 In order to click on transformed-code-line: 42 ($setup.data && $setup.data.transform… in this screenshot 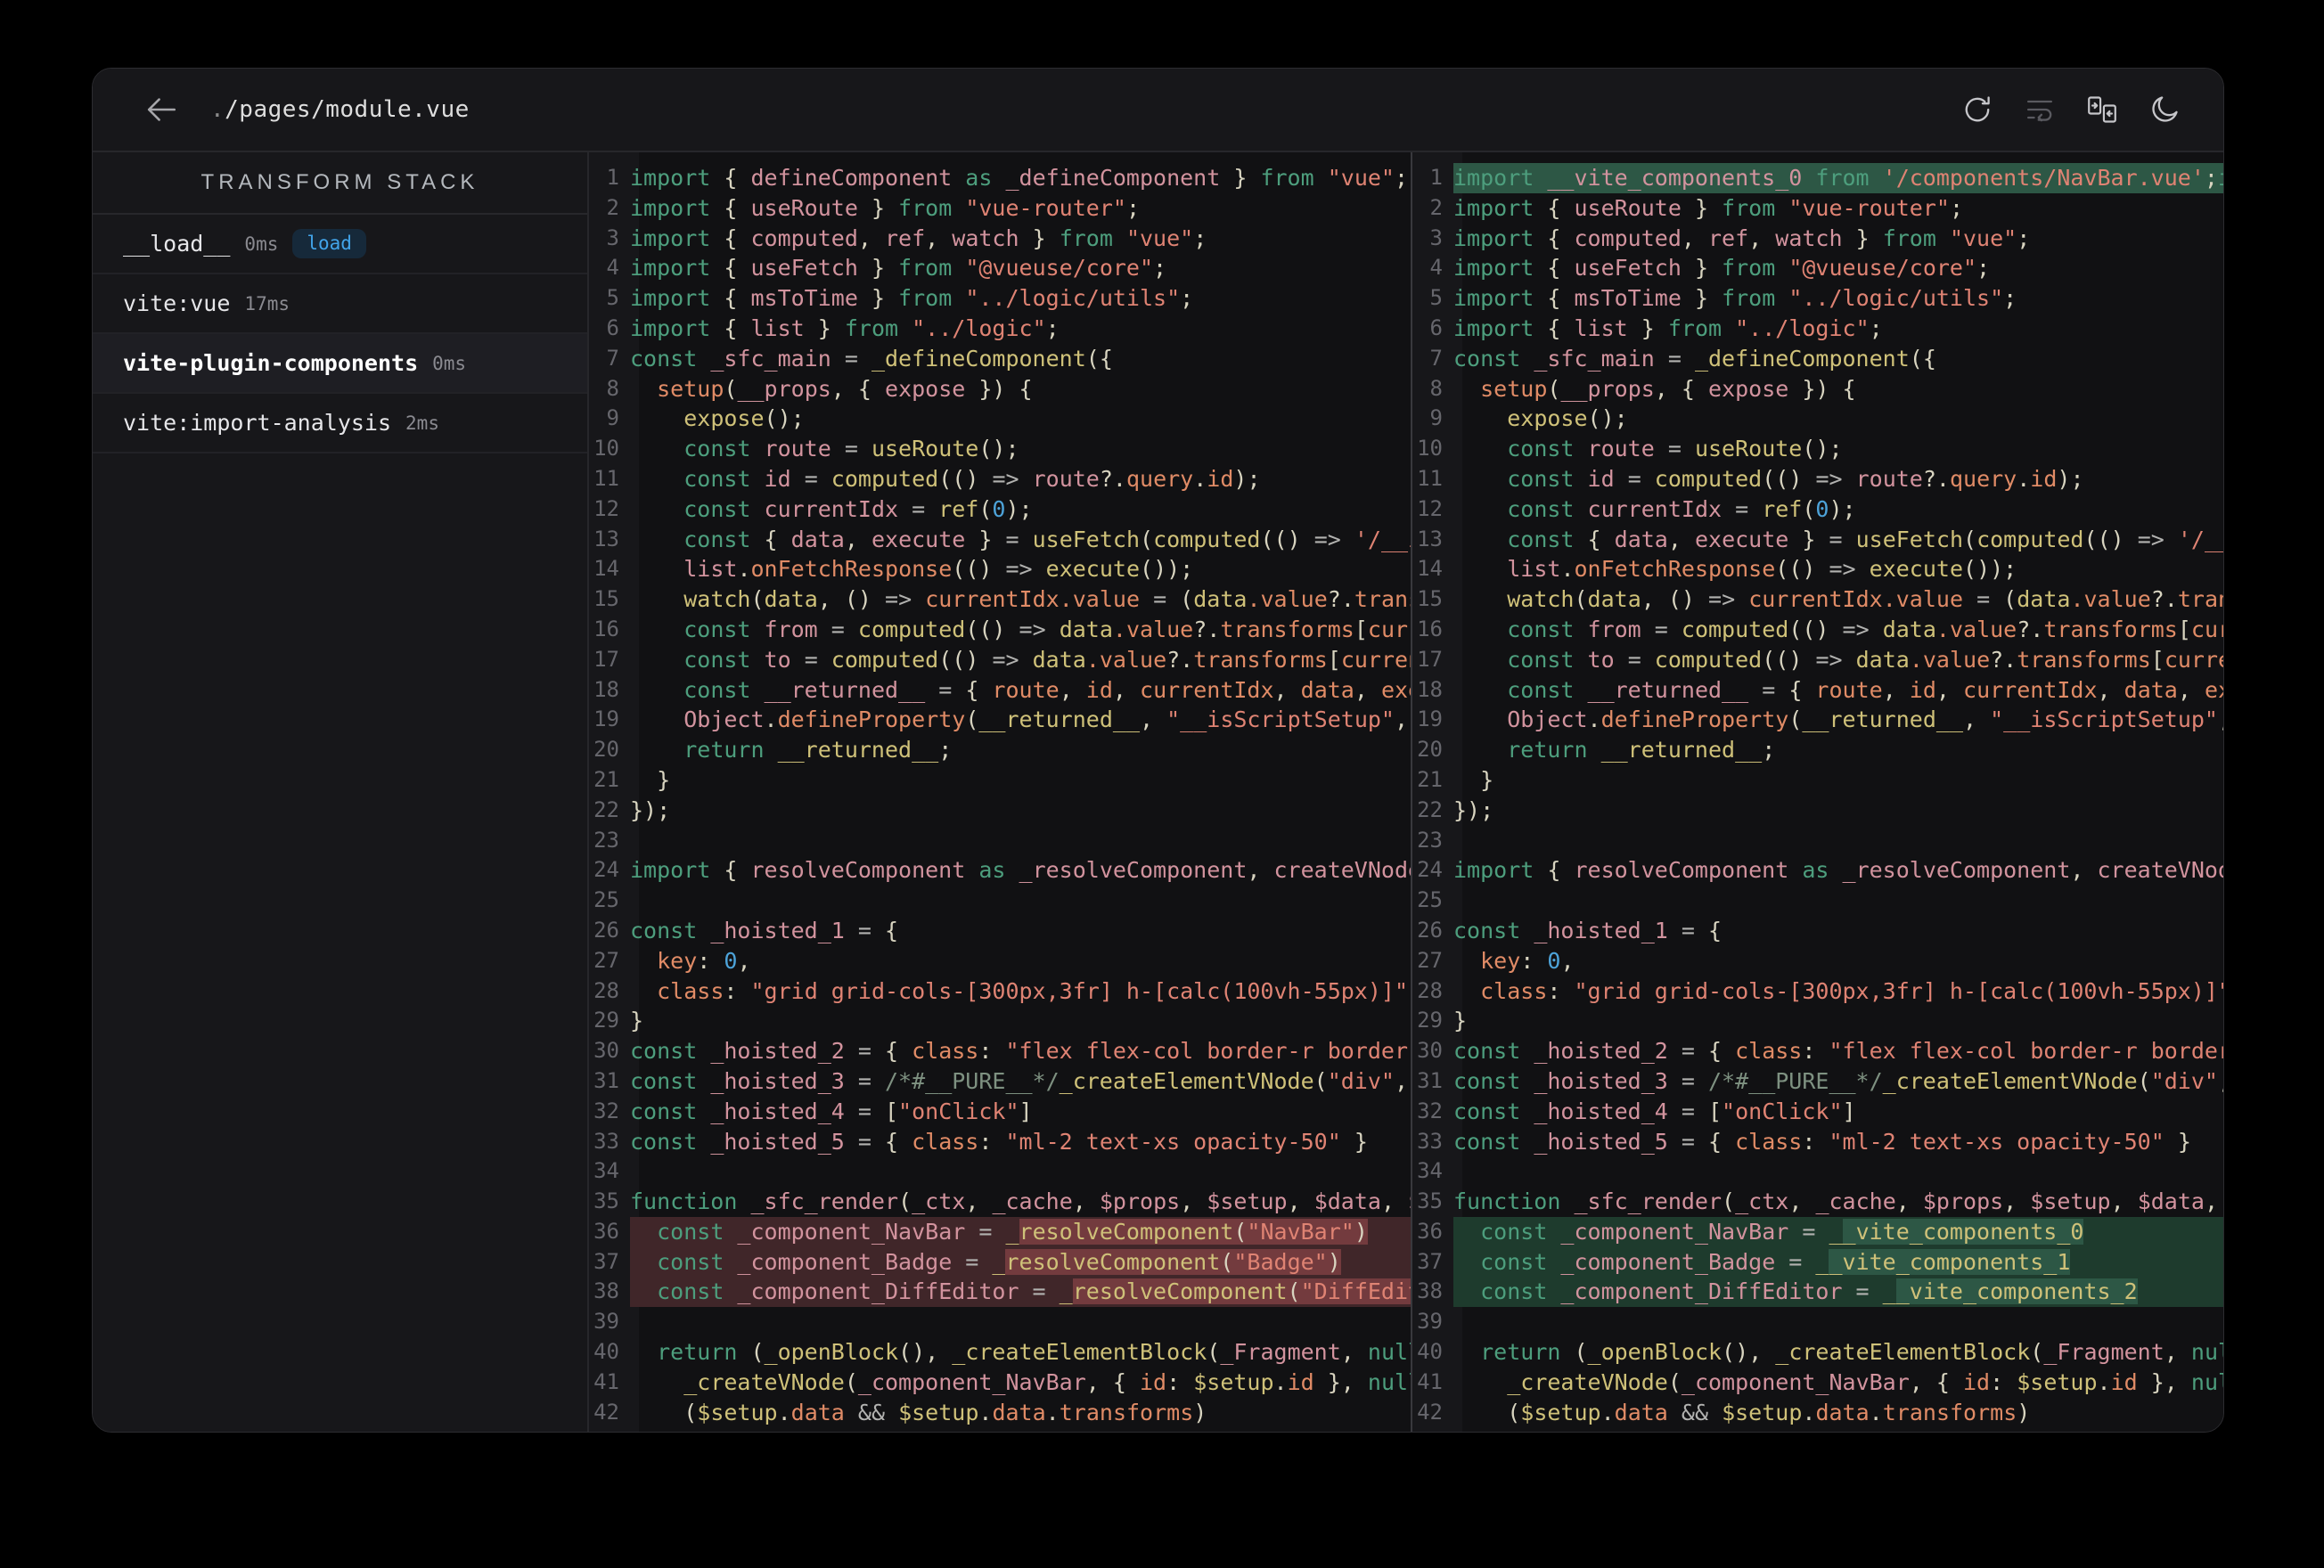, I will do `click(1817, 1413)`.